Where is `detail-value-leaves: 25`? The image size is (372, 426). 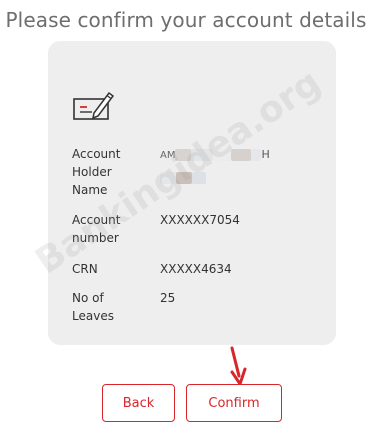
detail-value-leaves: 25 is located at coordinates (168, 298).